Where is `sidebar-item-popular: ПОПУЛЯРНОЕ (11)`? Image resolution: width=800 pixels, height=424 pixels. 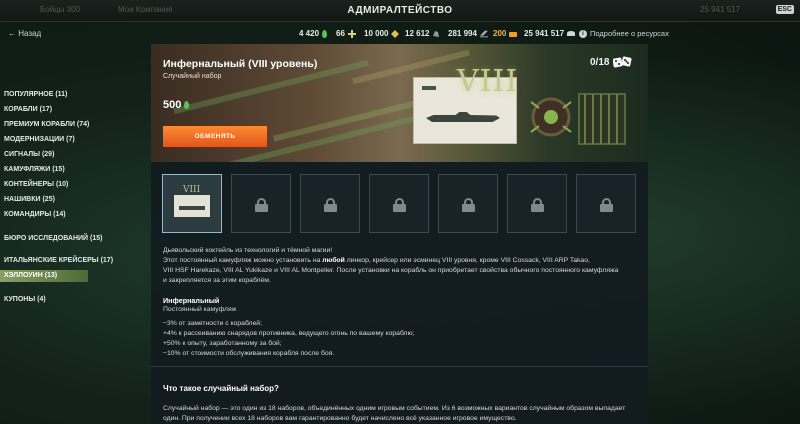
sidebar-item-popular: ПОПУЛЯРНОЕ (11) is located at coordinates (35, 94).